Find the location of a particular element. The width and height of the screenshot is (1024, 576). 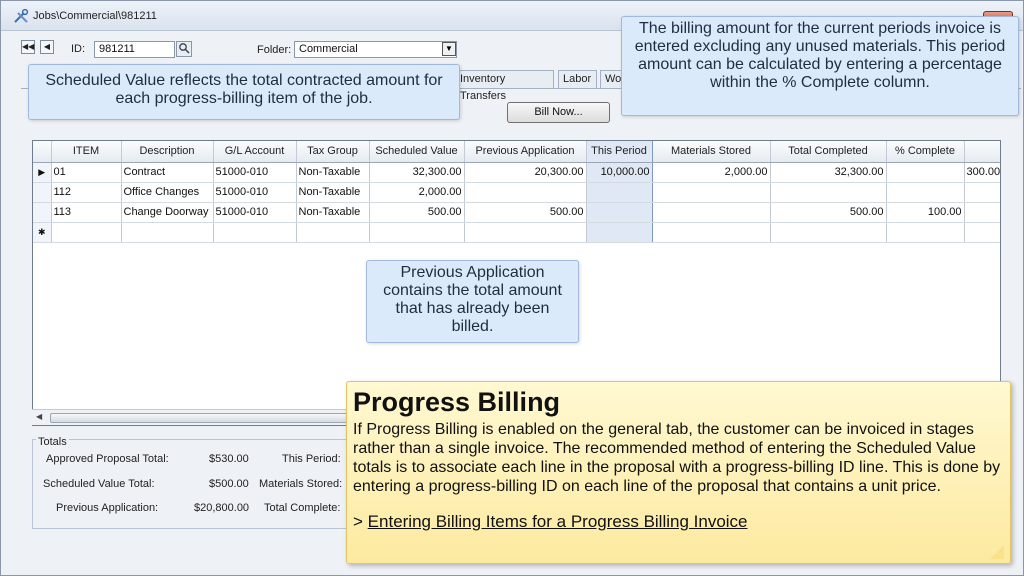

panel-corner-decoration is located at coordinates (997, 552).